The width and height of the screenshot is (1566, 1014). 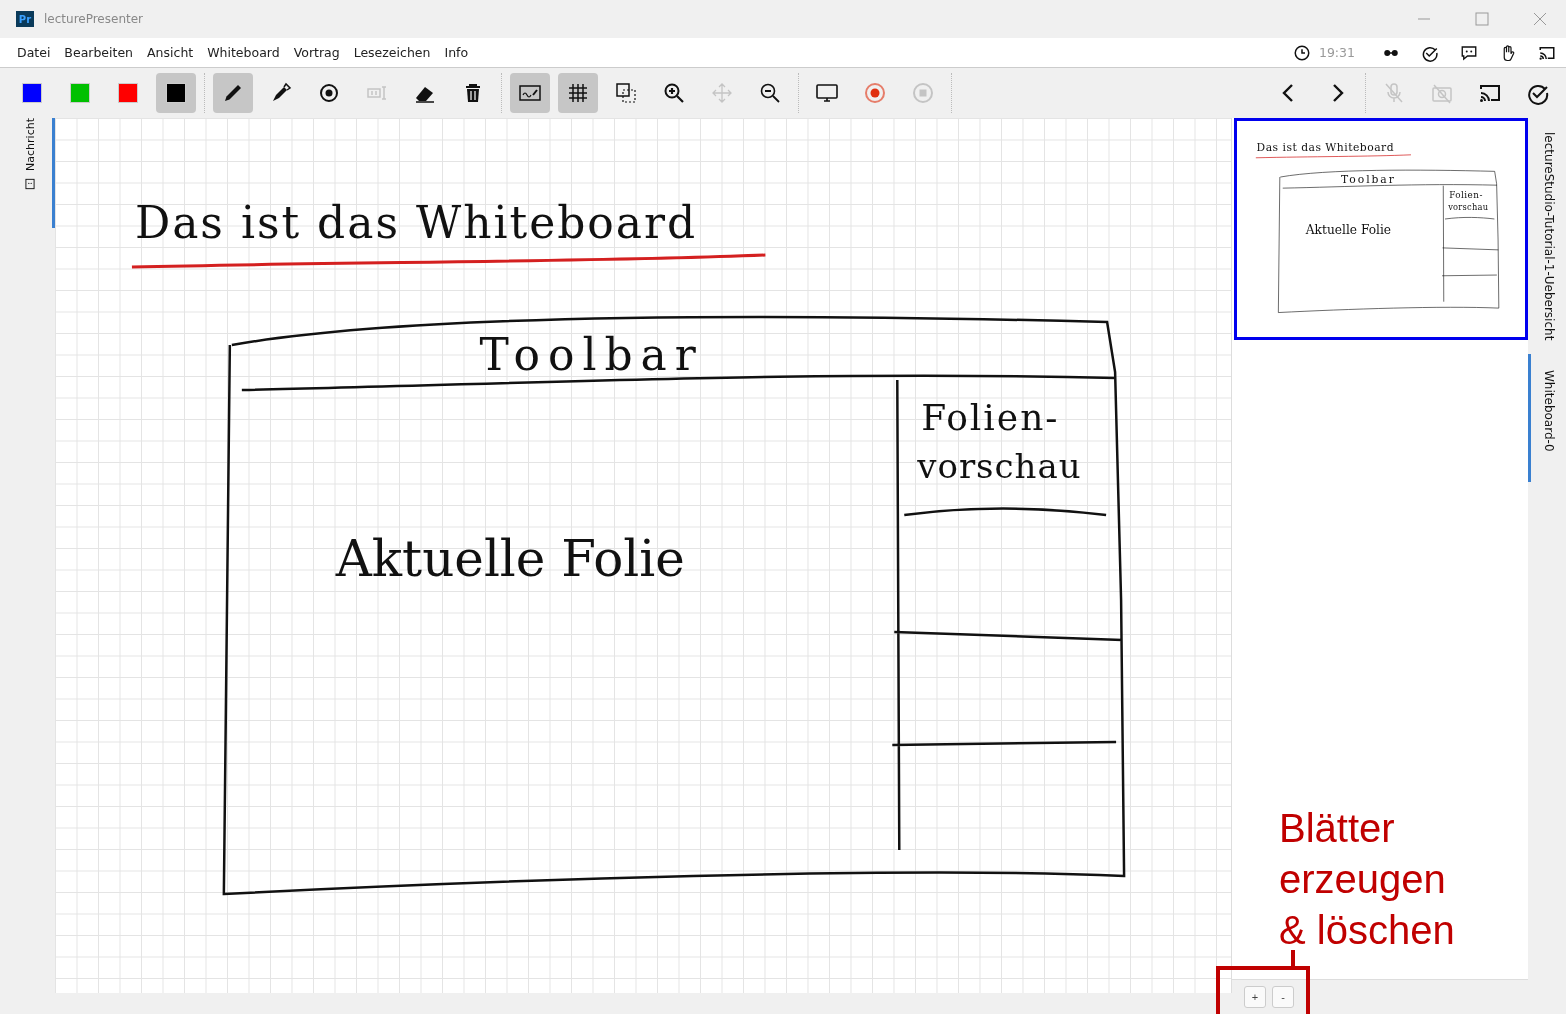 I want to click on note-icon, so click(x=30, y=183).